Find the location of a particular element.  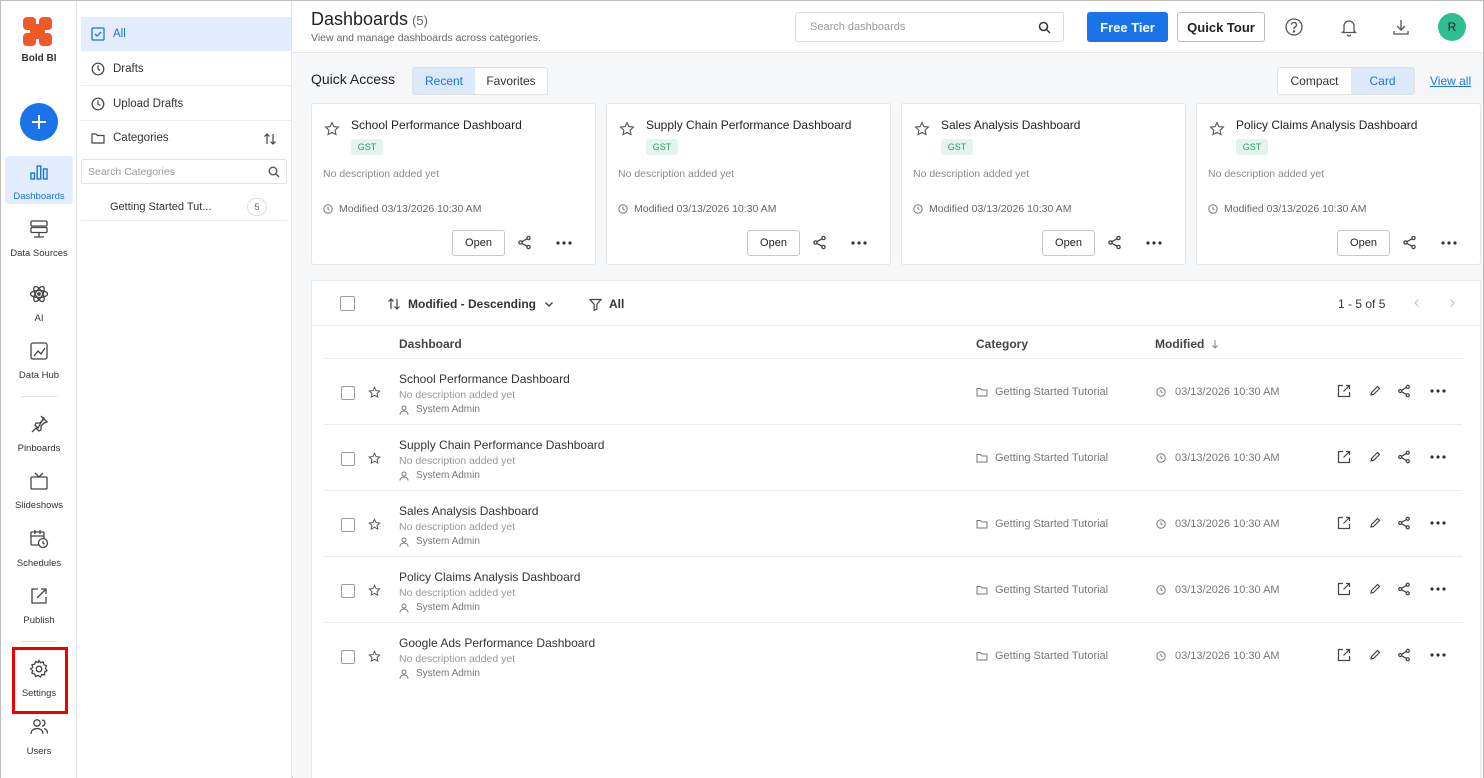

prev-page-icon is located at coordinates (1417, 303).